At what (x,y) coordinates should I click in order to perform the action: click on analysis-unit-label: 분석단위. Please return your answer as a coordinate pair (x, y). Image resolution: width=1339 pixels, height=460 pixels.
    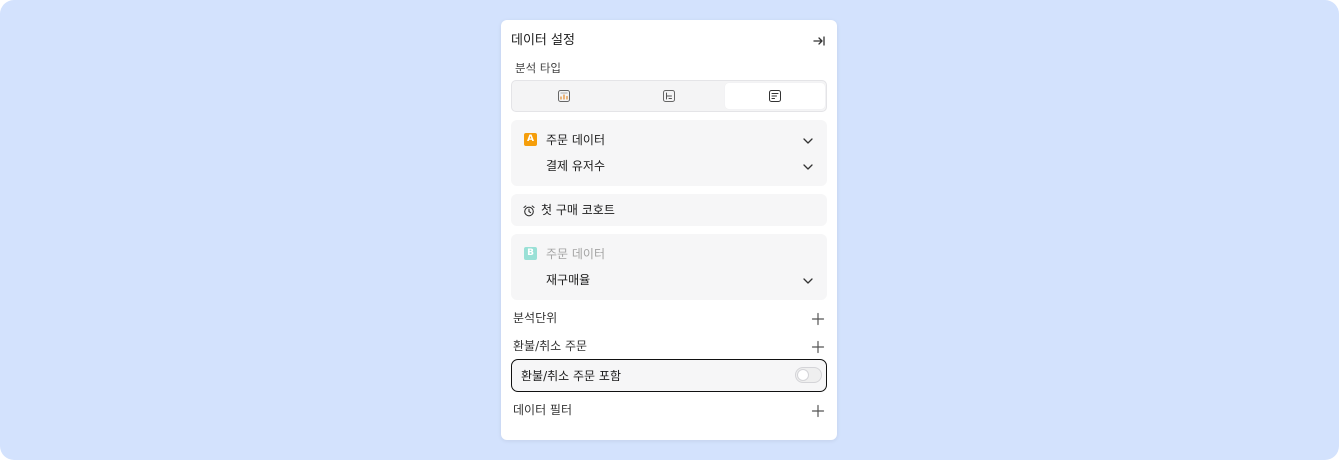
    Looking at the image, I should click on (535, 318).